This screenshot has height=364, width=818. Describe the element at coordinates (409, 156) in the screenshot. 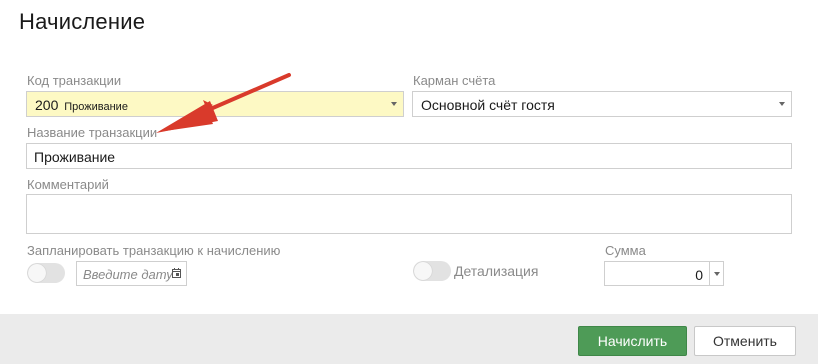

I see `transaction-name-input: Проживание` at that location.